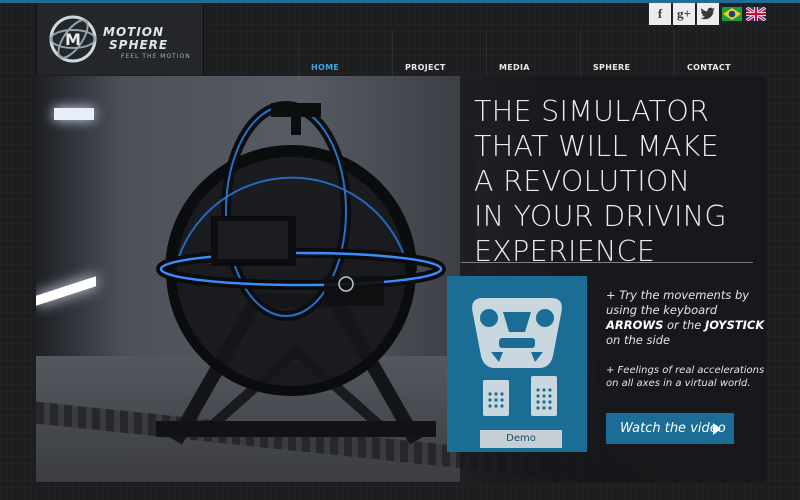 This screenshot has width=800, height=500. Describe the element at coordinates (514, 67) in the screenshot. I see `nav-label: MEDIA` at that location.